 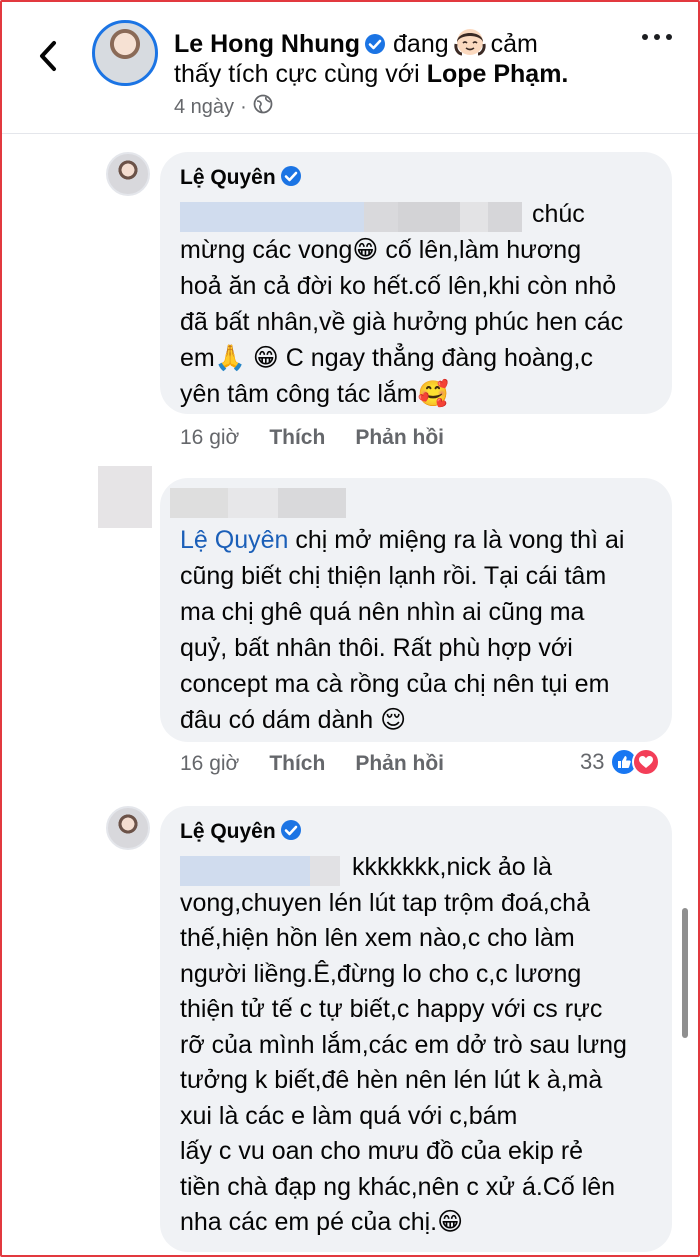 What do you see at coordinates (204, 106) in the screenshot?
I see `post-time-label: 4 ngày` at bounding box center [204, 106].